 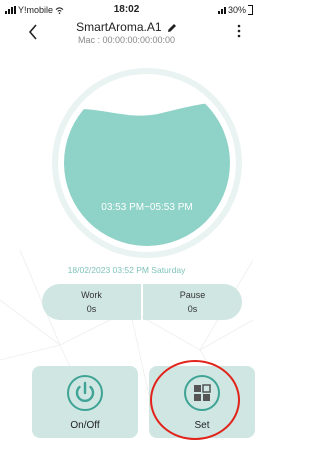 I want to click on battery-group: 30%, so click(x=235, y=10).